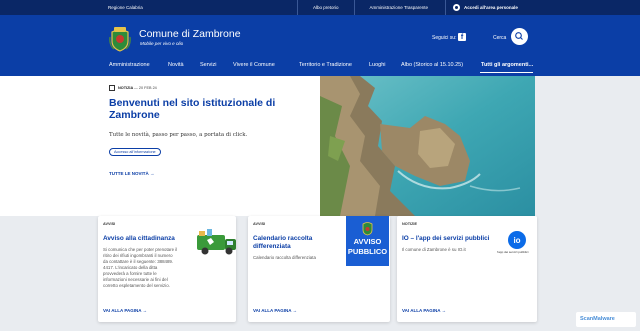  What do you see at coordinates (162, 43) in the screenshot?
I see `site-subtitle: Mobile per vivo e olio` at bounding box center [162, 43].